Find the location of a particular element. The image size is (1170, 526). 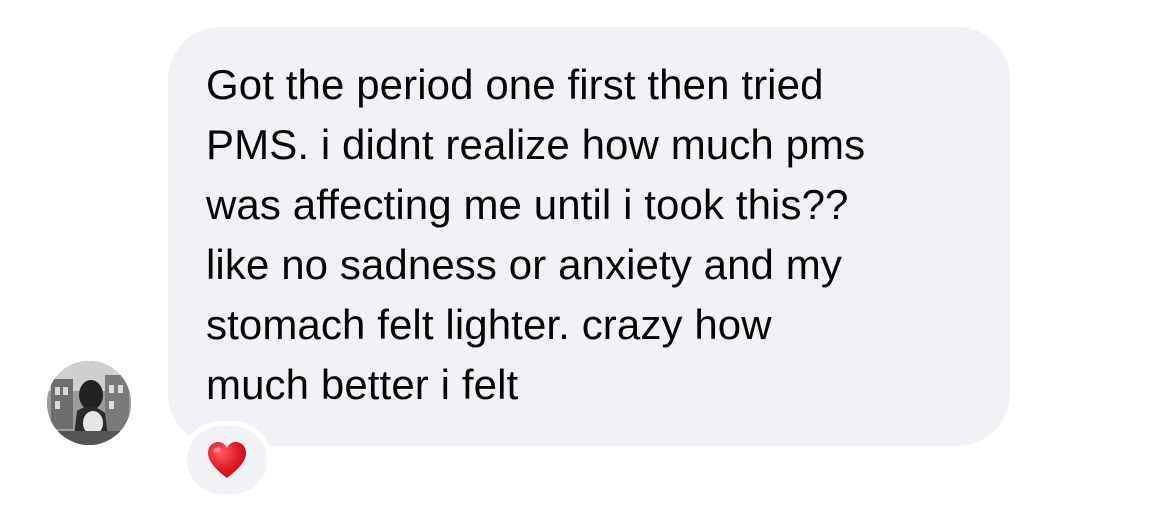

red-heart-icon is located at coordinates (227, 460).